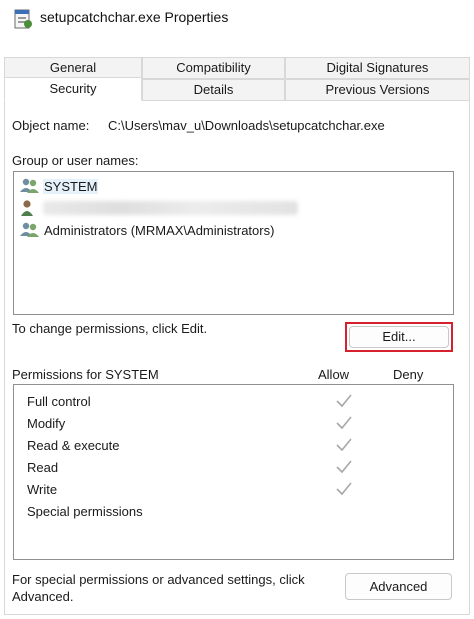  What do you see at coordinates (213, 90) in the screenshot?
I see `tab-details: Details` at bounding box center [213, 90].